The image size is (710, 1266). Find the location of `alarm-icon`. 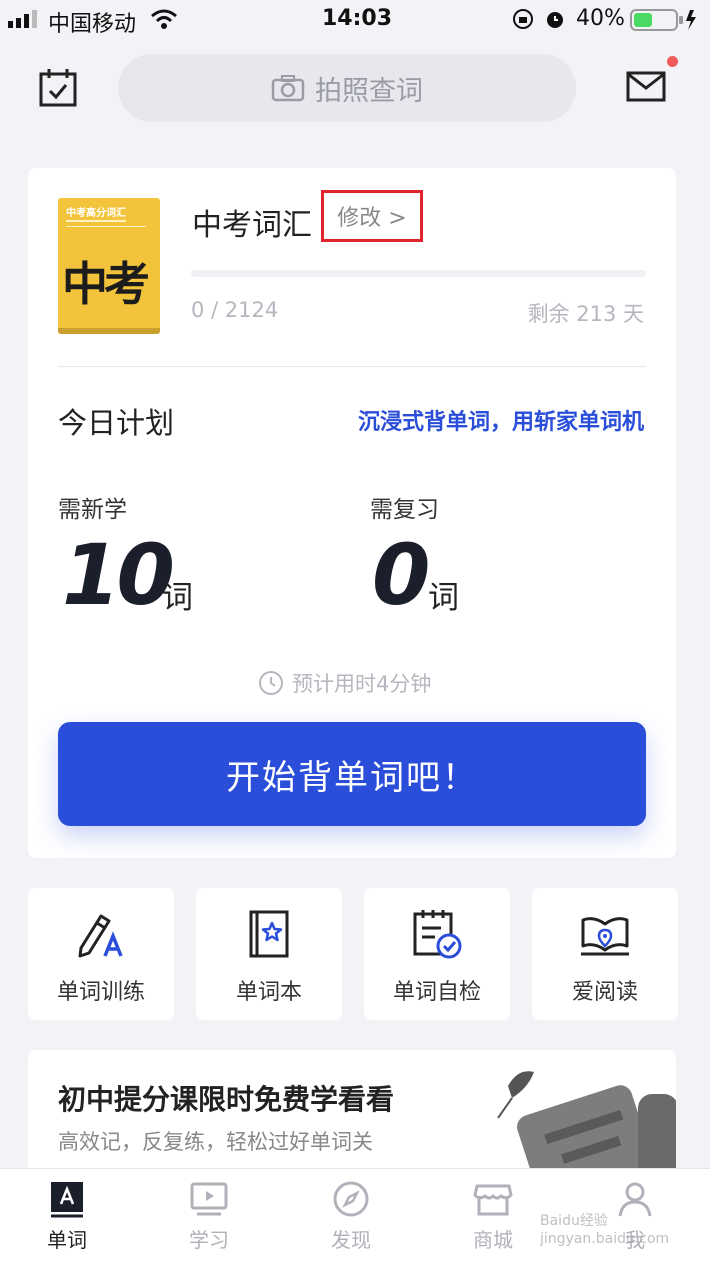

alarm-icon is located at coordinates (555, 21).